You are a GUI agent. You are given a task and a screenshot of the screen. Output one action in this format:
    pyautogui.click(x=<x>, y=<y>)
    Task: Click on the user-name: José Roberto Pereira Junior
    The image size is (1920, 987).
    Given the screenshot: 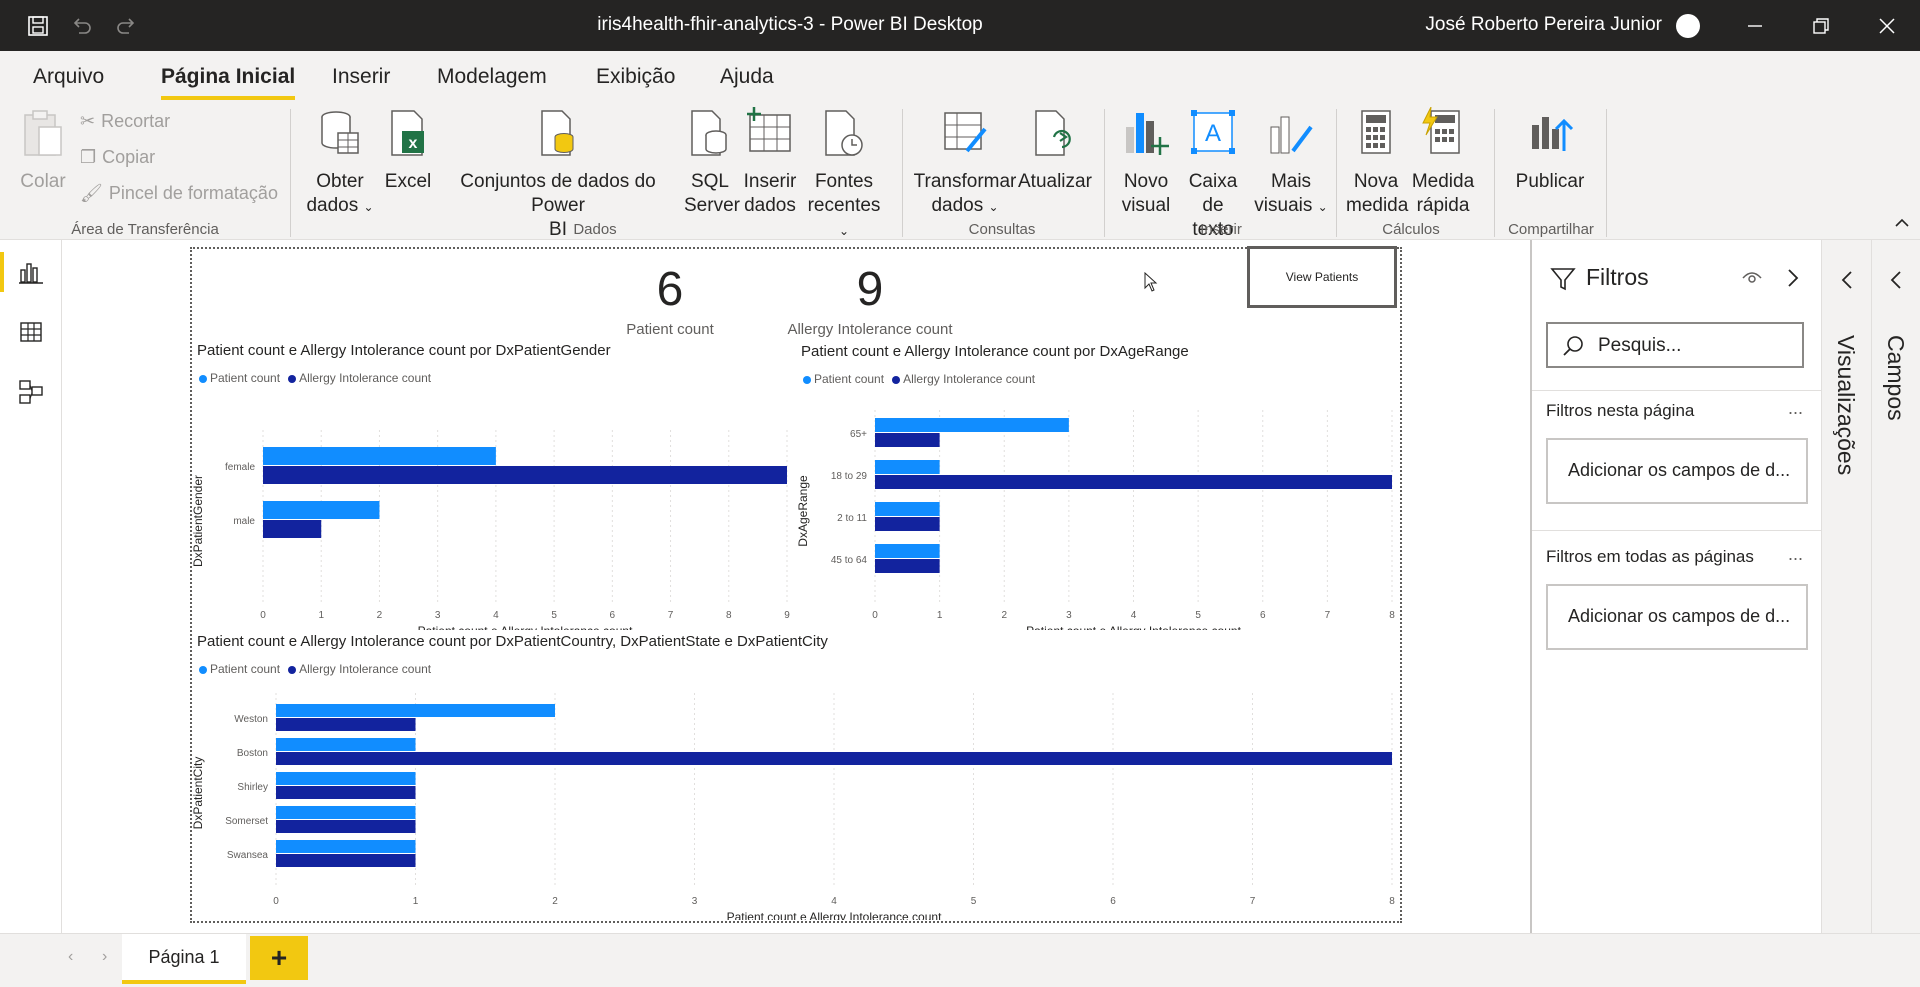 What is the action you would take?
    pyautogui.click(x=1543, y=25)
    